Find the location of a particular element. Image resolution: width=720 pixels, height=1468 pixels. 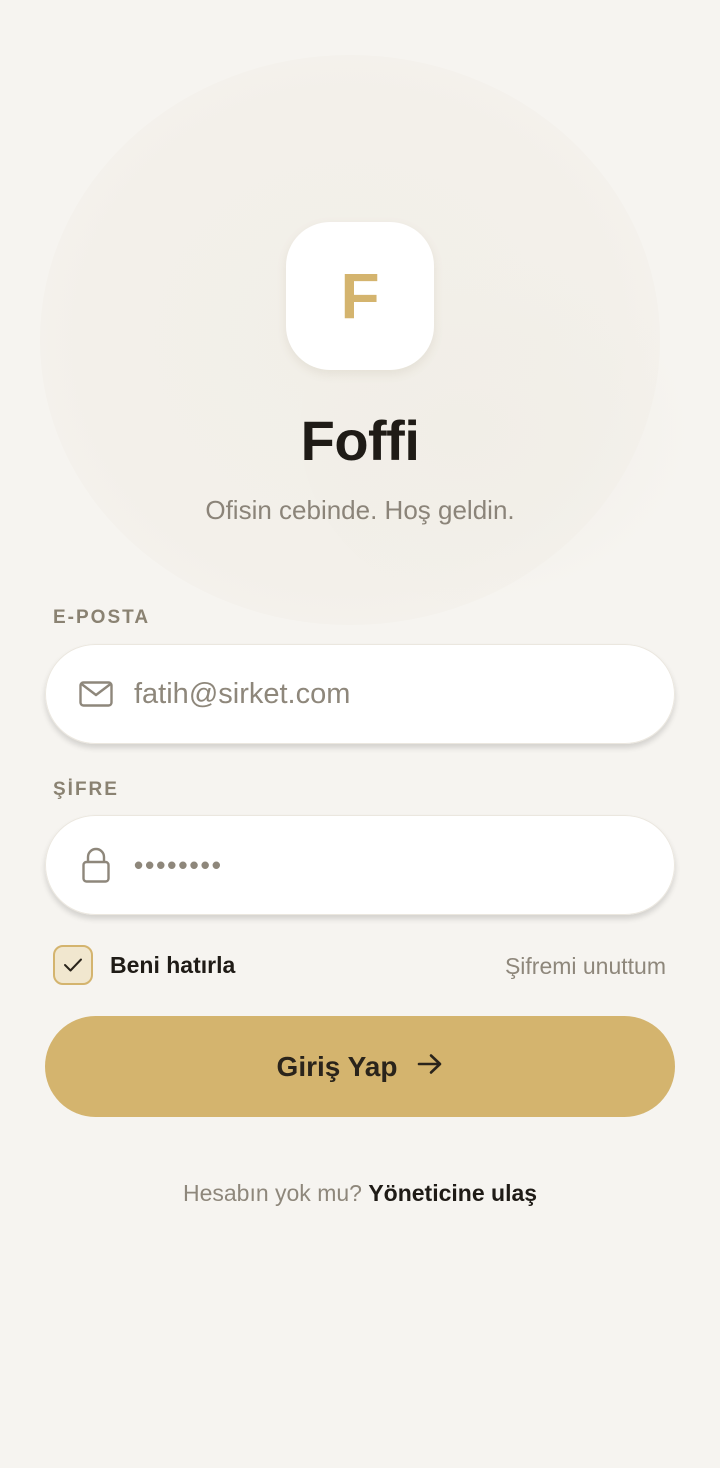

app-title: Foffi is located at coordinates (360, 440).